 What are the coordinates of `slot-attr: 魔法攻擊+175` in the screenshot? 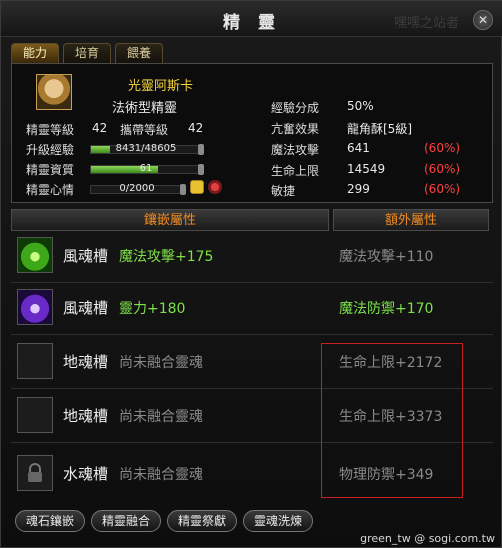 It's located at (166, 257).